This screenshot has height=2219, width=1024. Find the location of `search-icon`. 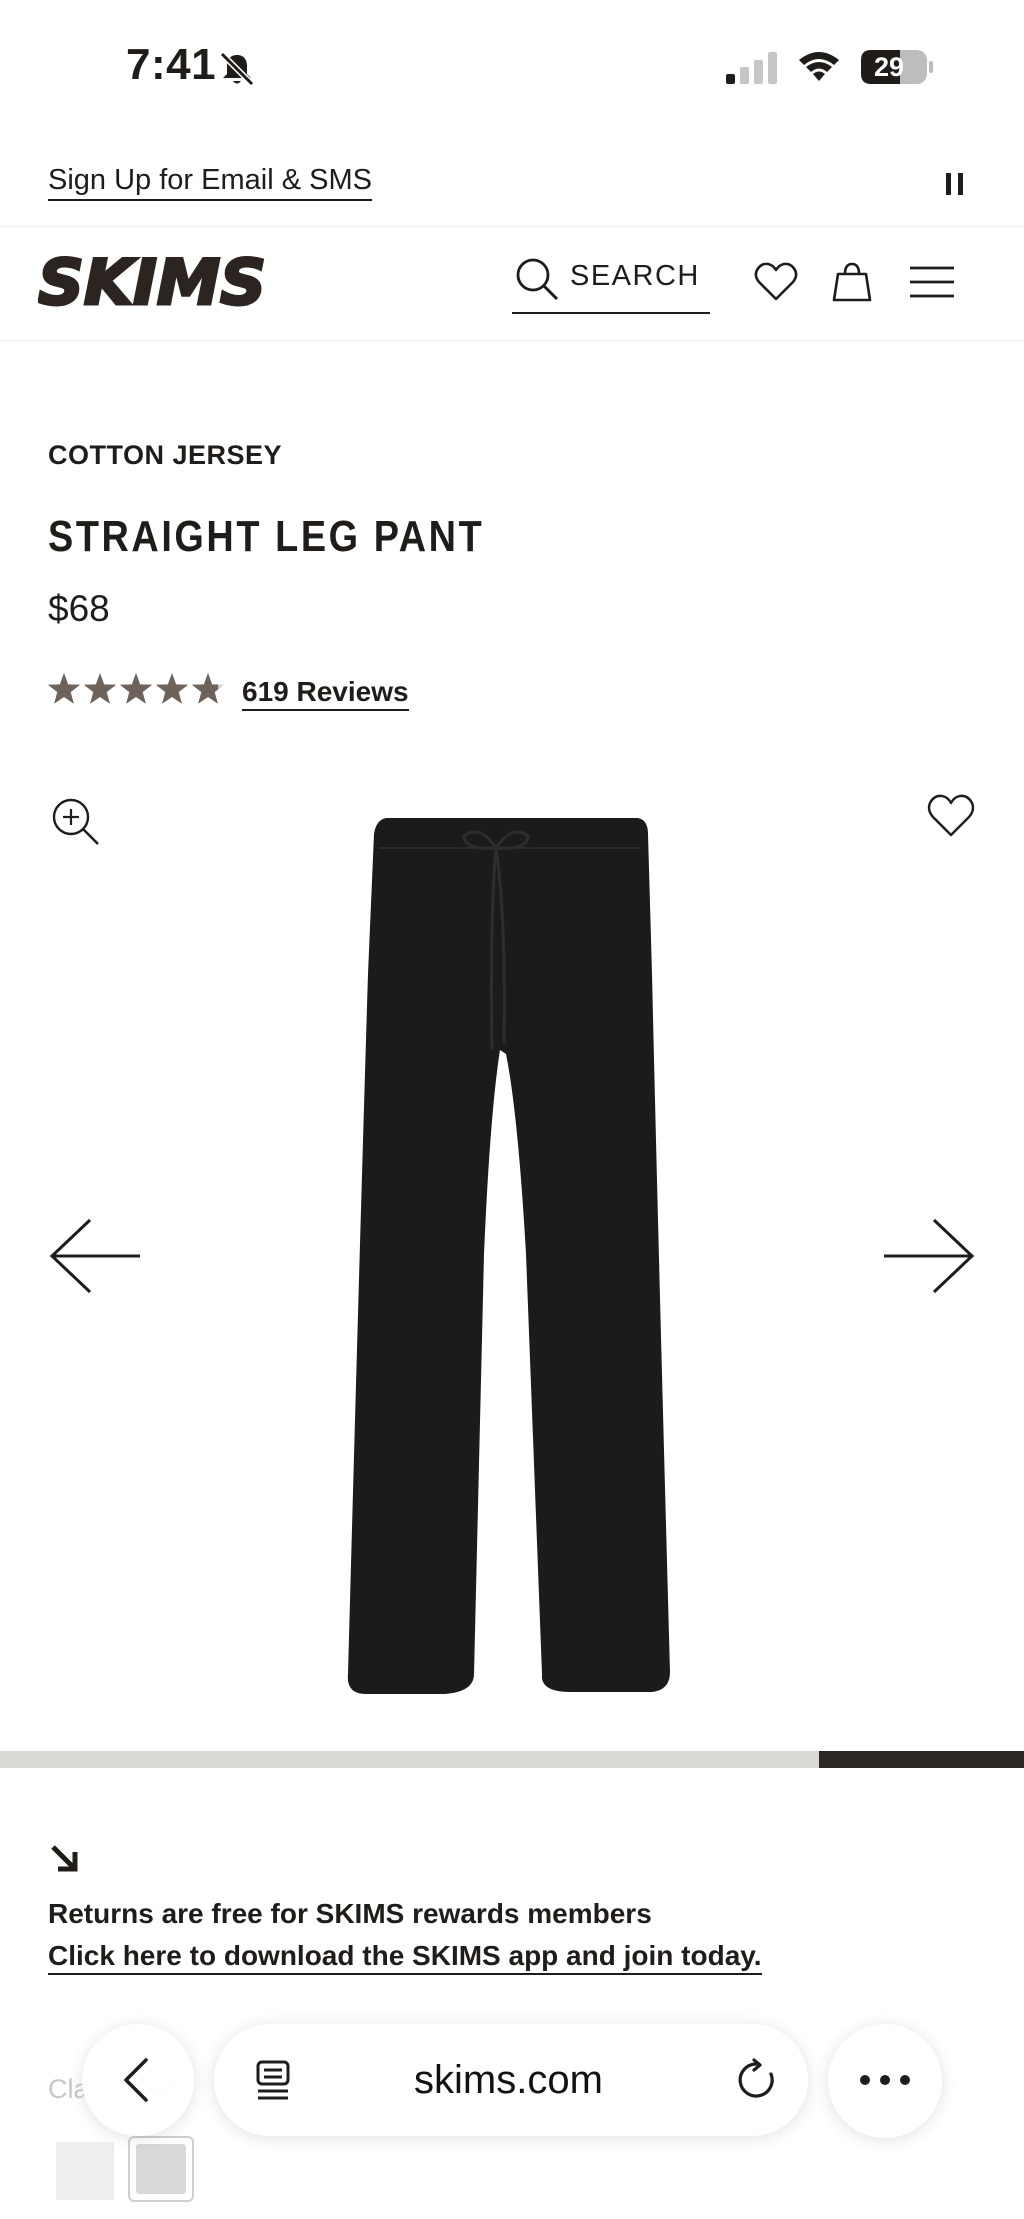

search-icon is located at coordinates (537, 279).